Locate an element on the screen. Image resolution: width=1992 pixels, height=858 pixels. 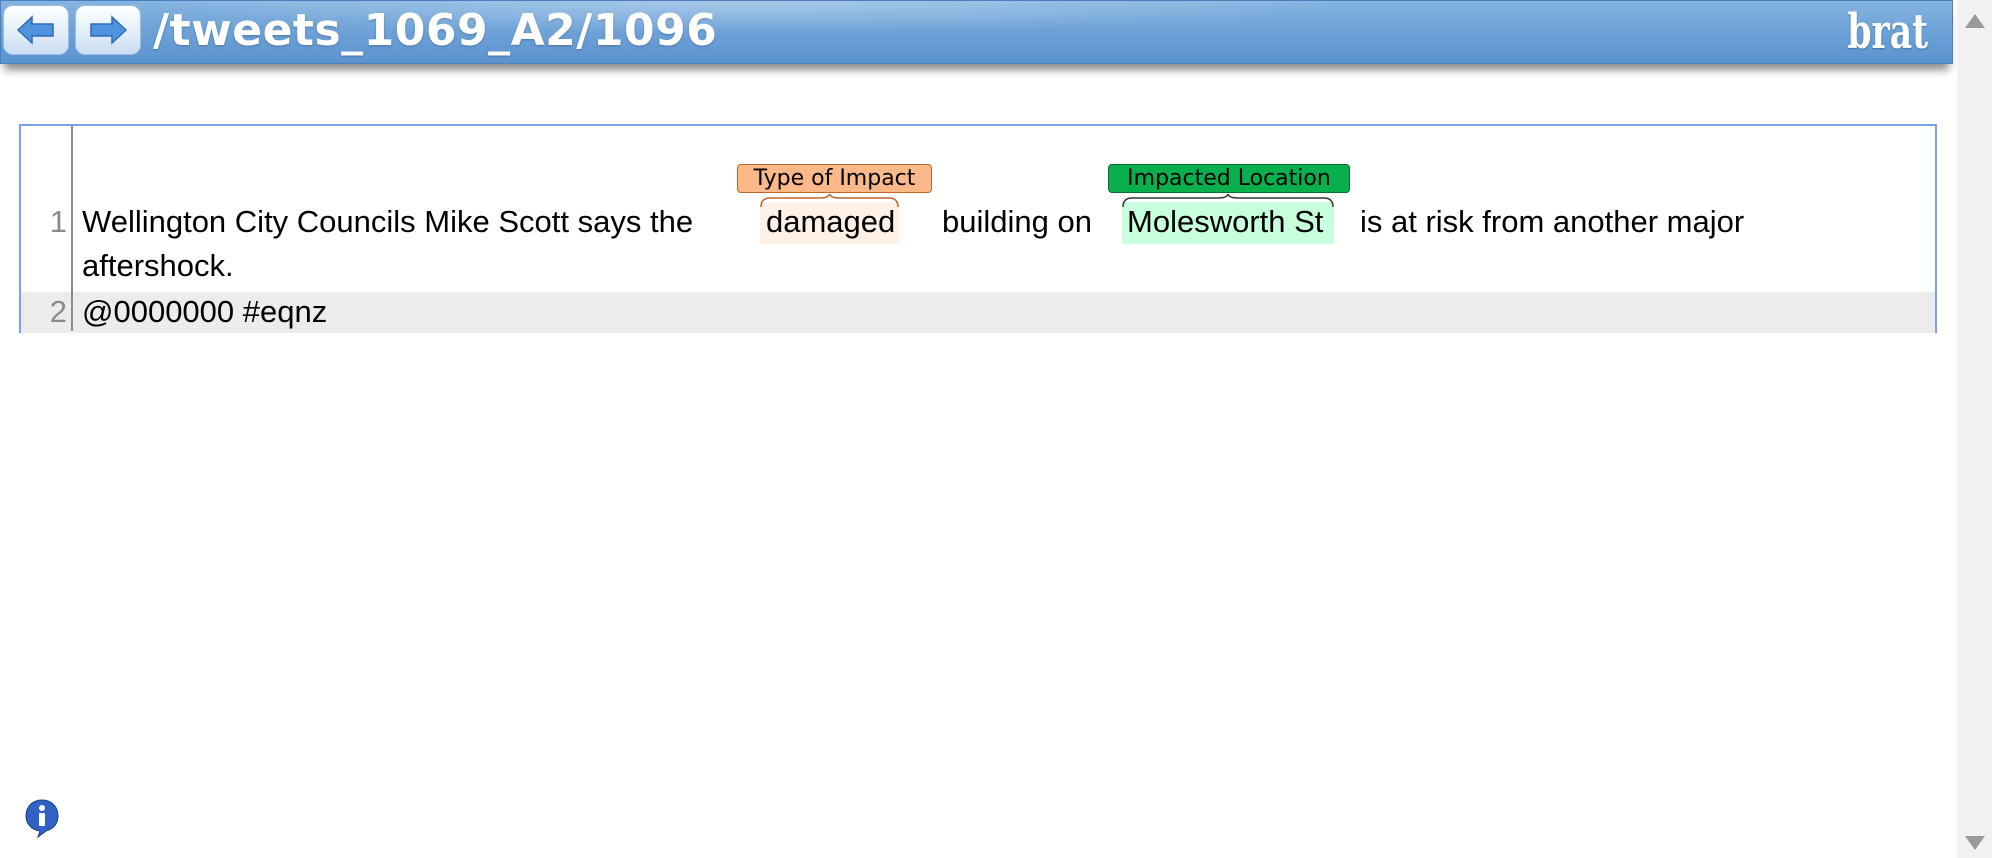
arrow-right-icon is located at coordinates (109, 30).